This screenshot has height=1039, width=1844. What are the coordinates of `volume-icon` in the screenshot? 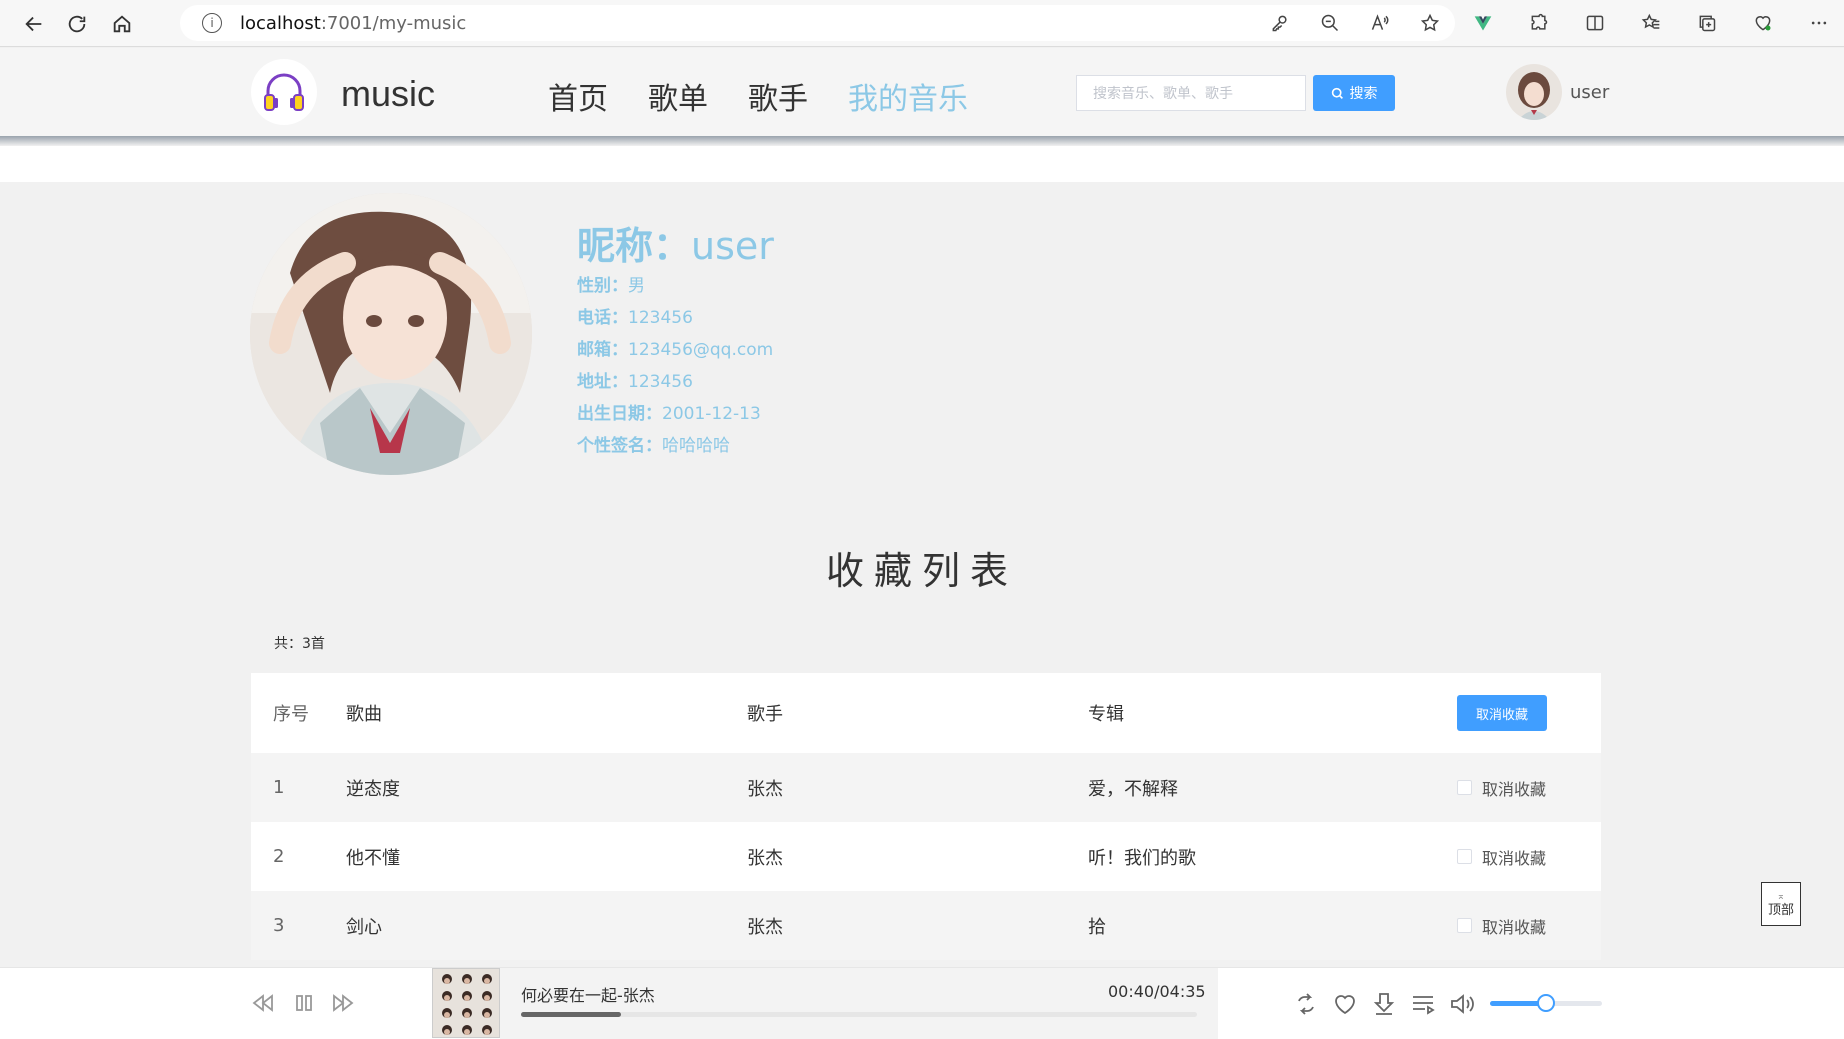 It's located at (1462, 1004).